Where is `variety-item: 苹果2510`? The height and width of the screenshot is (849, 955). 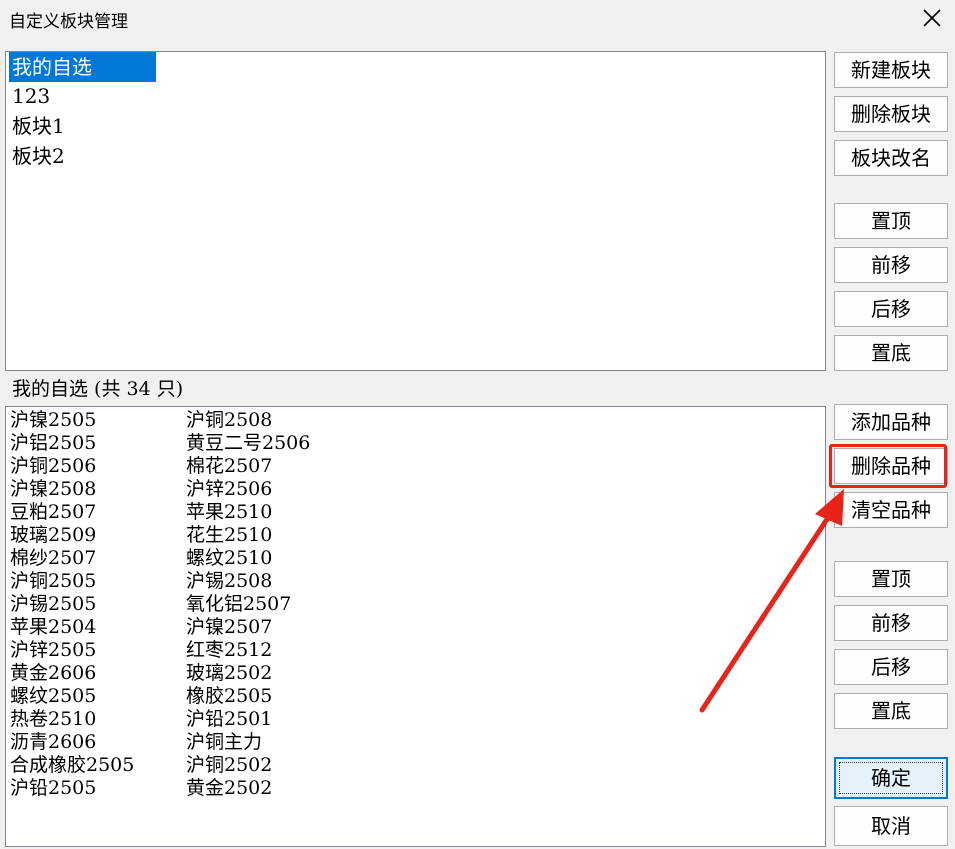
variety-item: 苹果2510 is located at coordinates (229, 512).